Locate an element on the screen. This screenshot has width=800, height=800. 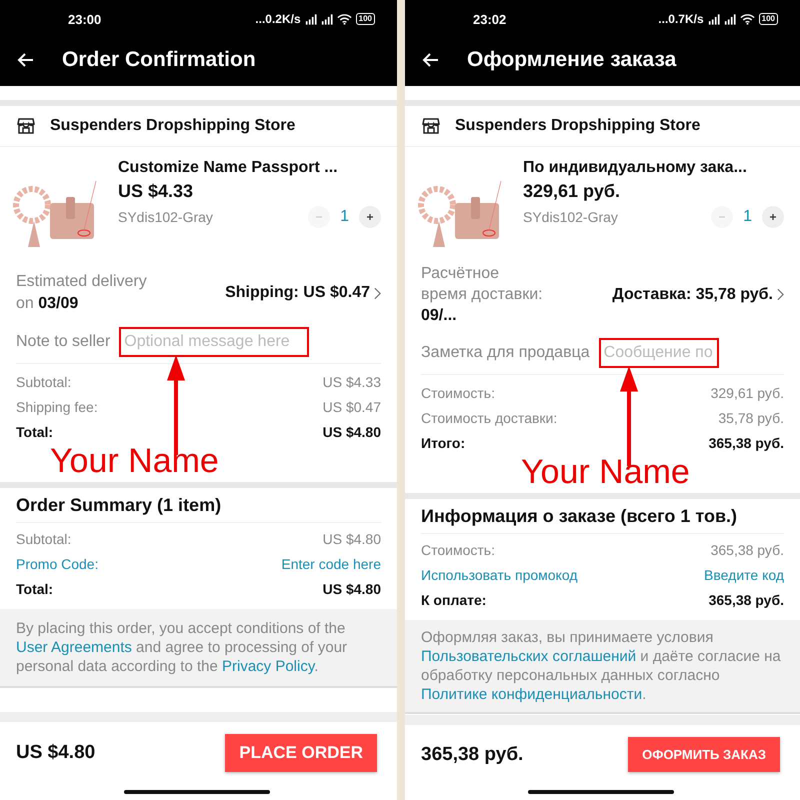
cost-value: US $4.33 is located at coordinates (351, 382).